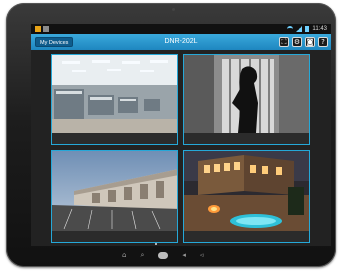 This screenshot has width=341, height=271. I want to click on camera-view-pool, so click(246, 196).